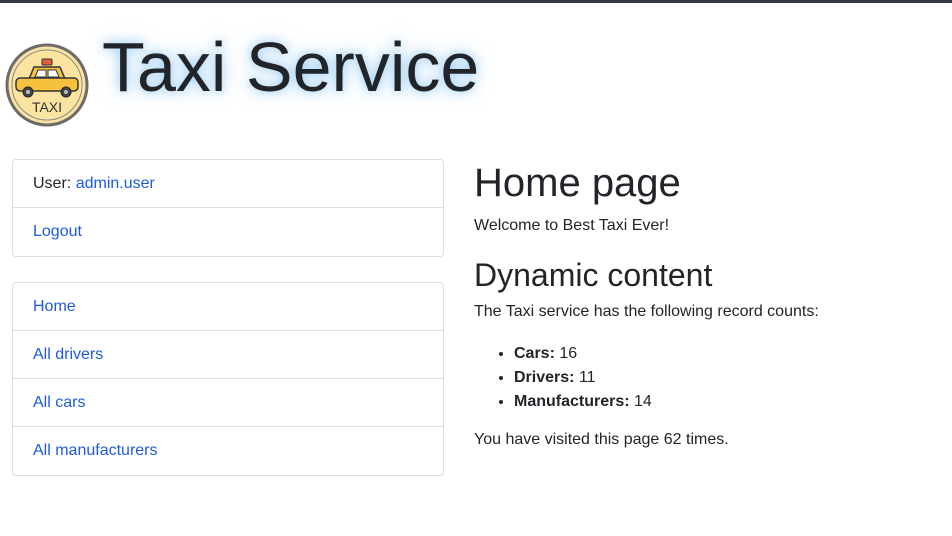 This screenshot has height=536, width=952. Describe the element at coordinates (707, 439) in the screenshot. I see `visits-suffix: times.` at that location.